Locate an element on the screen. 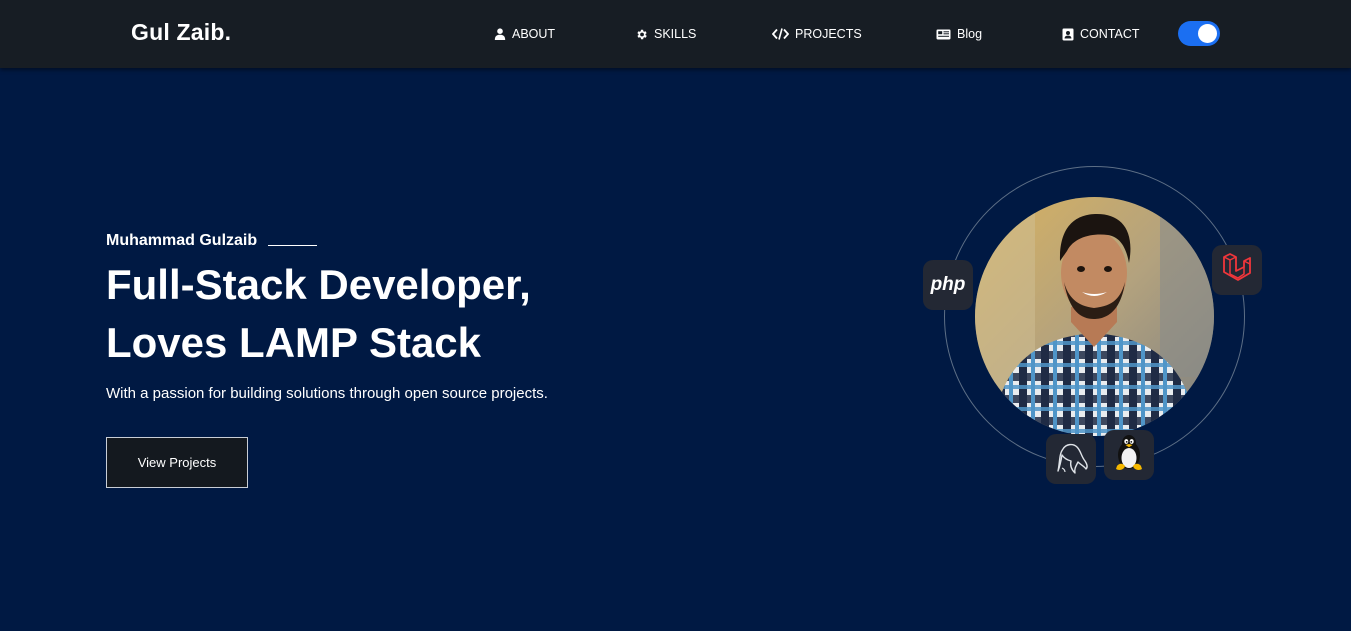 The height and width of the screenshot is (631, 1351). view-projects-button: View Projects is located at coordinates (177, 462).